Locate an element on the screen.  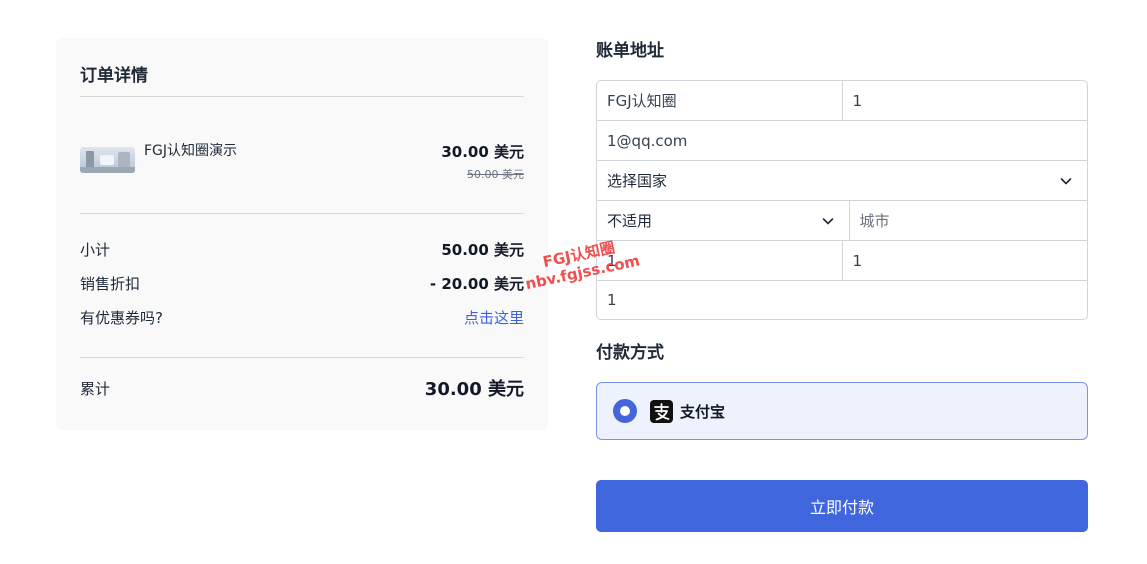
field-c-cell is located at coordinates (842, 300).